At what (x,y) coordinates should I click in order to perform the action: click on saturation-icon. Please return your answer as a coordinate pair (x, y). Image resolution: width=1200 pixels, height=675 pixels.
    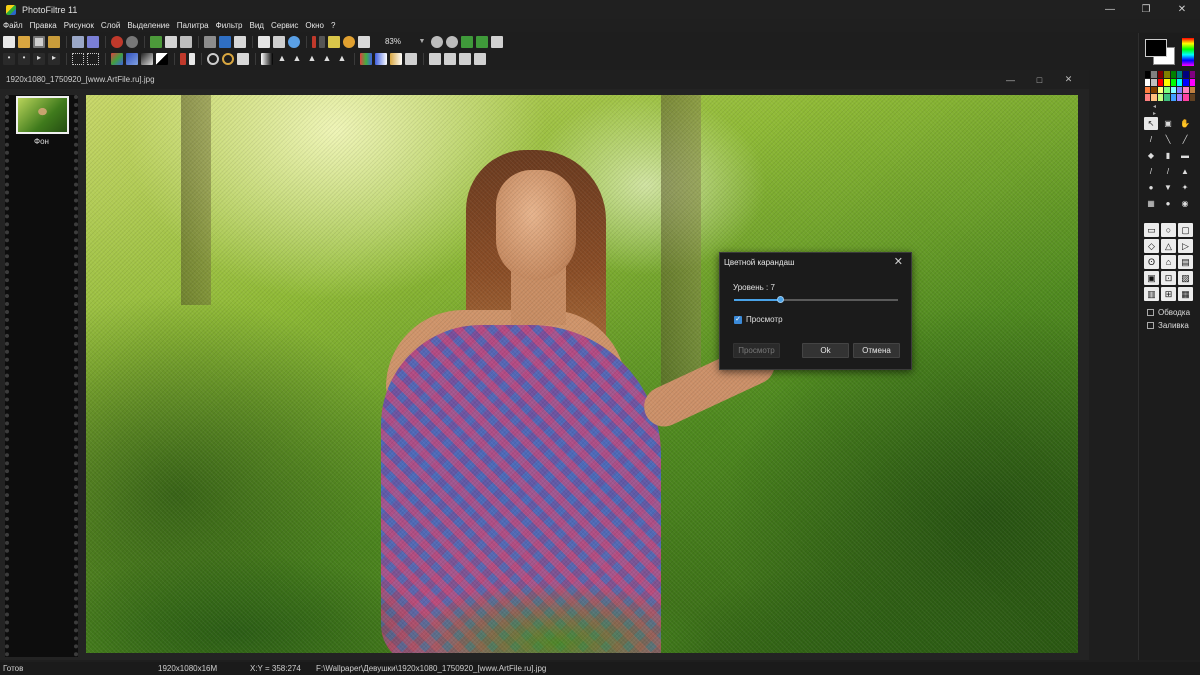
    Looking at the image, I should click on (381, 58).